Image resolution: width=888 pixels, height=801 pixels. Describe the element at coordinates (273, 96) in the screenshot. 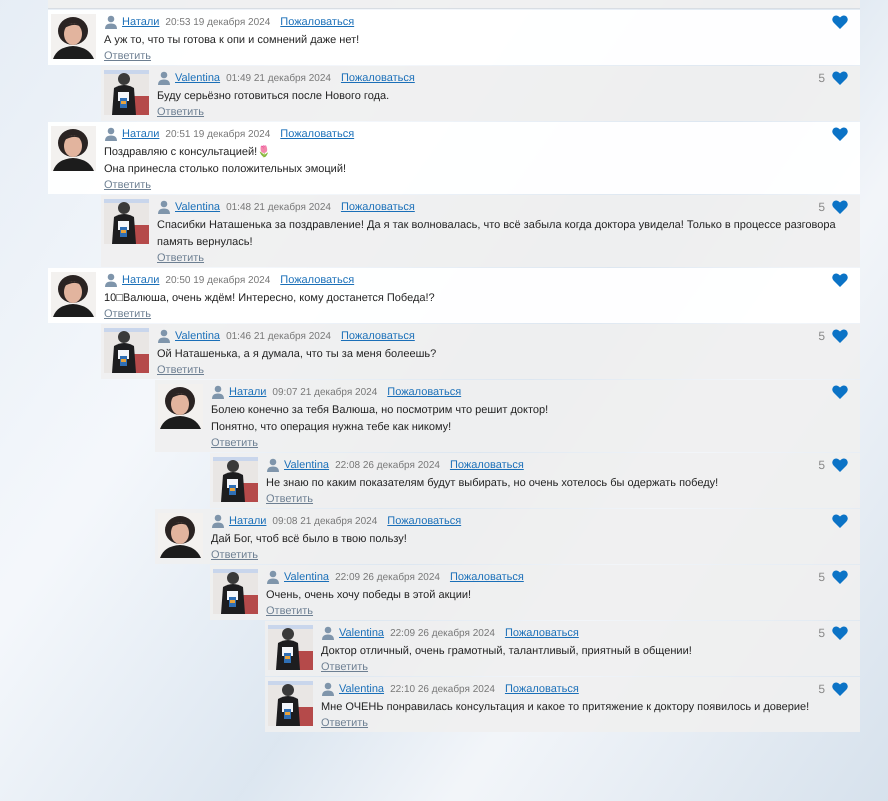

I see `comment-text: Буду серьёзно готовиться после Нового года.` at that location.